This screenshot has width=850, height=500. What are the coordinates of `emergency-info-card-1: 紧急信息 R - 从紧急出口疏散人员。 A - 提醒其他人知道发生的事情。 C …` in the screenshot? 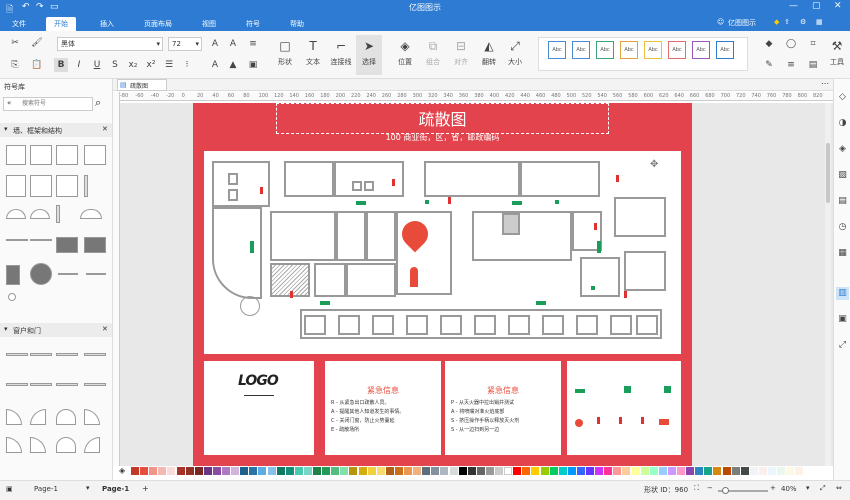 It's located at (383, 408).